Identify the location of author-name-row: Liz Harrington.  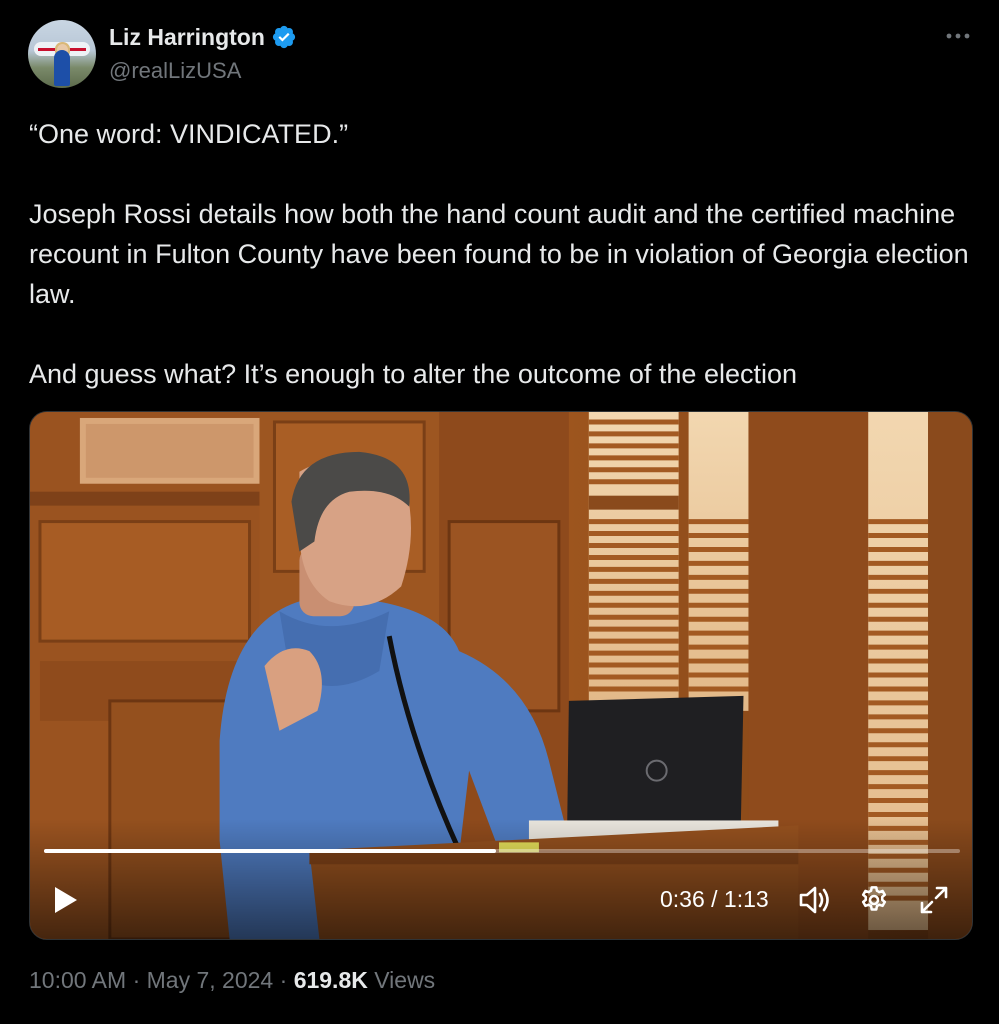
(203, 37).